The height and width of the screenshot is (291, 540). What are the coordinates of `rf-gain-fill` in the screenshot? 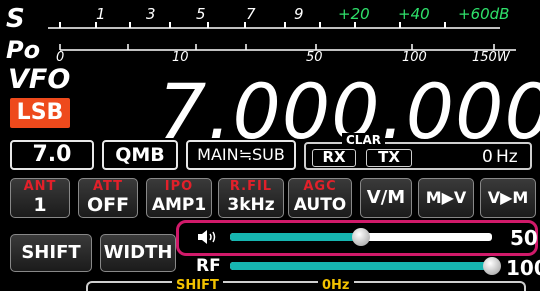 It's located at (361, 266).